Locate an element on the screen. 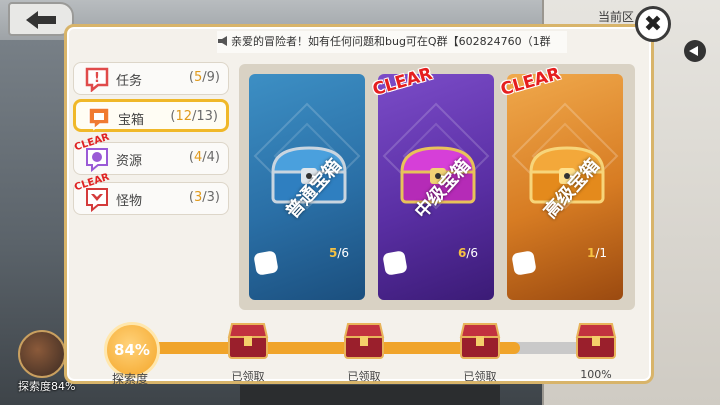  collapse-arrow-icon is located at coordinates (695, 51).